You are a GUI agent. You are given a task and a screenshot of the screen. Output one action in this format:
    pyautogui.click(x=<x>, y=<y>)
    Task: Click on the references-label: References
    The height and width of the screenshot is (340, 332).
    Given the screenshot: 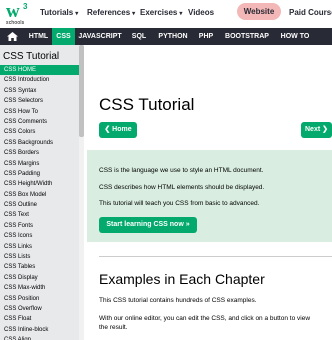 What is the action you would take?
    pyautogui.click(x=109, y=12)
    